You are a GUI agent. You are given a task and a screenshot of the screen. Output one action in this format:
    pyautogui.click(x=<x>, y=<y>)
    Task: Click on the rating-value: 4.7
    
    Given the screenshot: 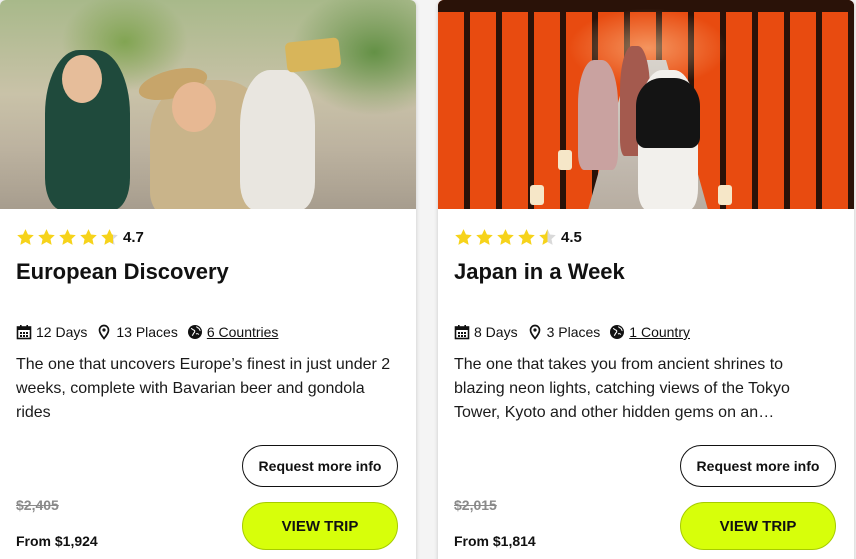 What is the action you would take?
    pyautogui.click(x=133, y=237)
    